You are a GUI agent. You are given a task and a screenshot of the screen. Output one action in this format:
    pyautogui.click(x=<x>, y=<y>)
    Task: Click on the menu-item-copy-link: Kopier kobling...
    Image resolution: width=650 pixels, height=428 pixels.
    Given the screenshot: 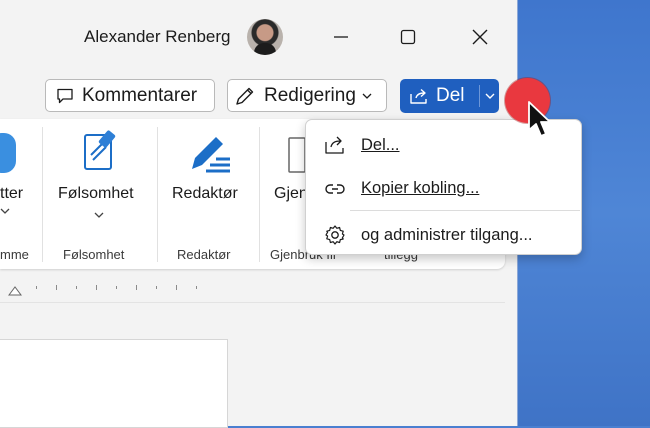 What is the action you would take?
    pyautogui.click(x=444, y=187)
    